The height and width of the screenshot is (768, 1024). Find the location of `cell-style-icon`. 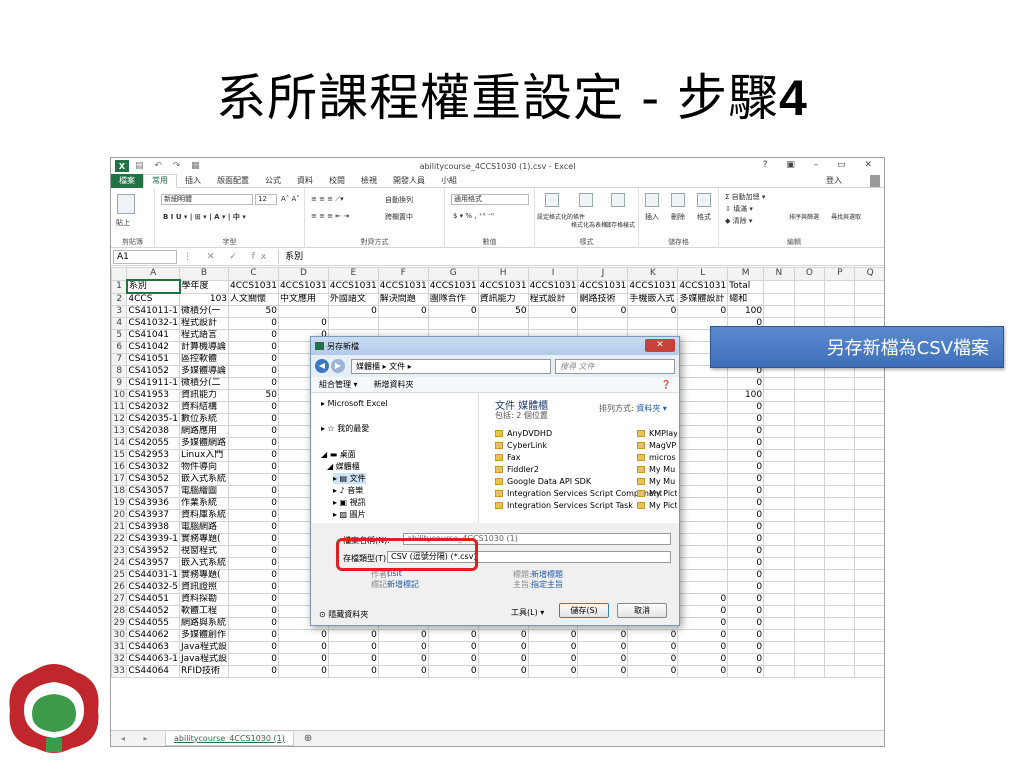

cell-style-icon is located at coordinates (618, 200).